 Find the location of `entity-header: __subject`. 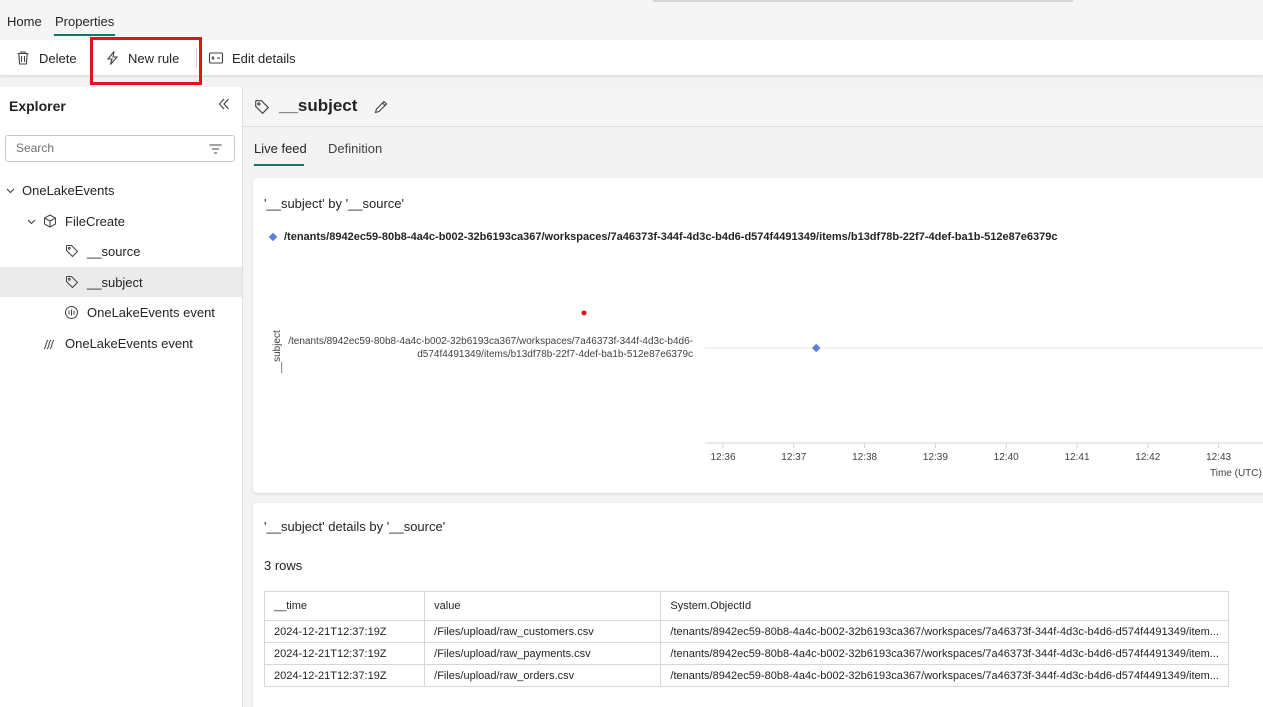

entity-header: __subject is located at coordinates (753, 107).